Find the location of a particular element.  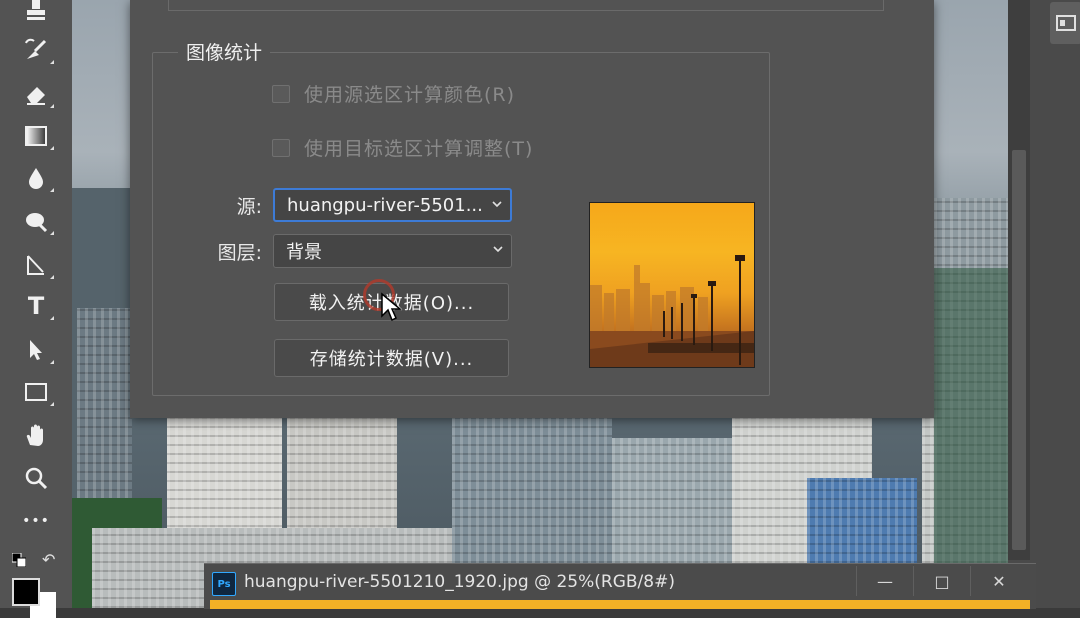

rectangle-icon is located at coordinates (36, 392).